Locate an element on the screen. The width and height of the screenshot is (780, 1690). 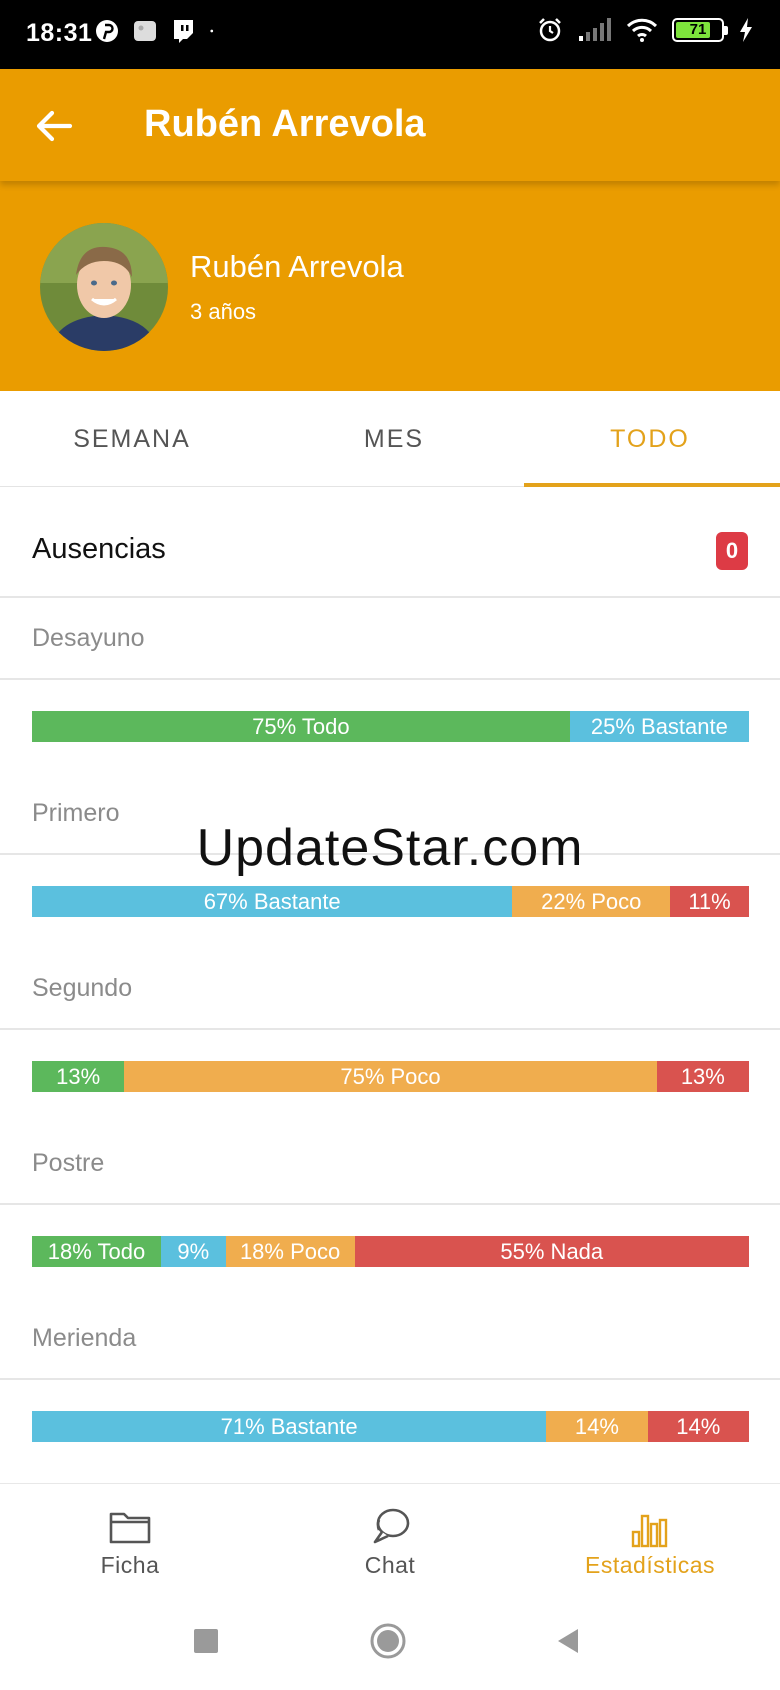
bar-segment-nada: 14% is located at coordinates (698, 1426).